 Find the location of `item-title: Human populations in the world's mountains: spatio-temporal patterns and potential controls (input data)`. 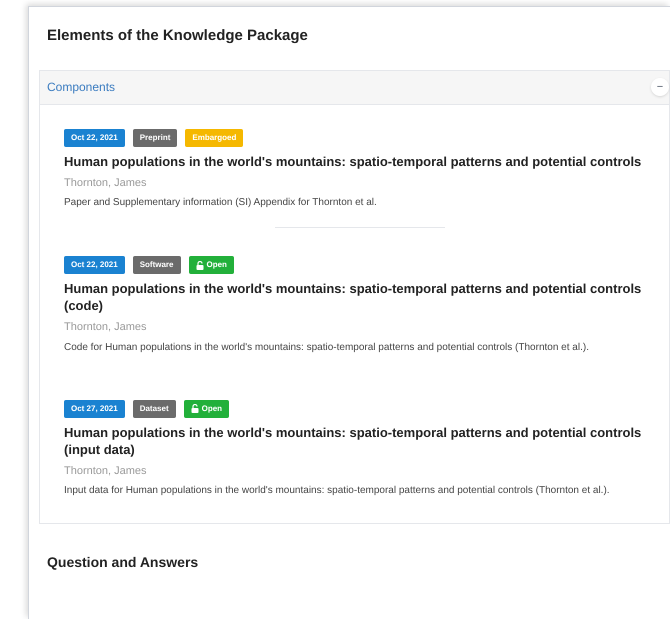

item-title: Human populations in the world's mountains: spatio-temporal patterns and potential controls (input data) is located at coordinates (359, 441).